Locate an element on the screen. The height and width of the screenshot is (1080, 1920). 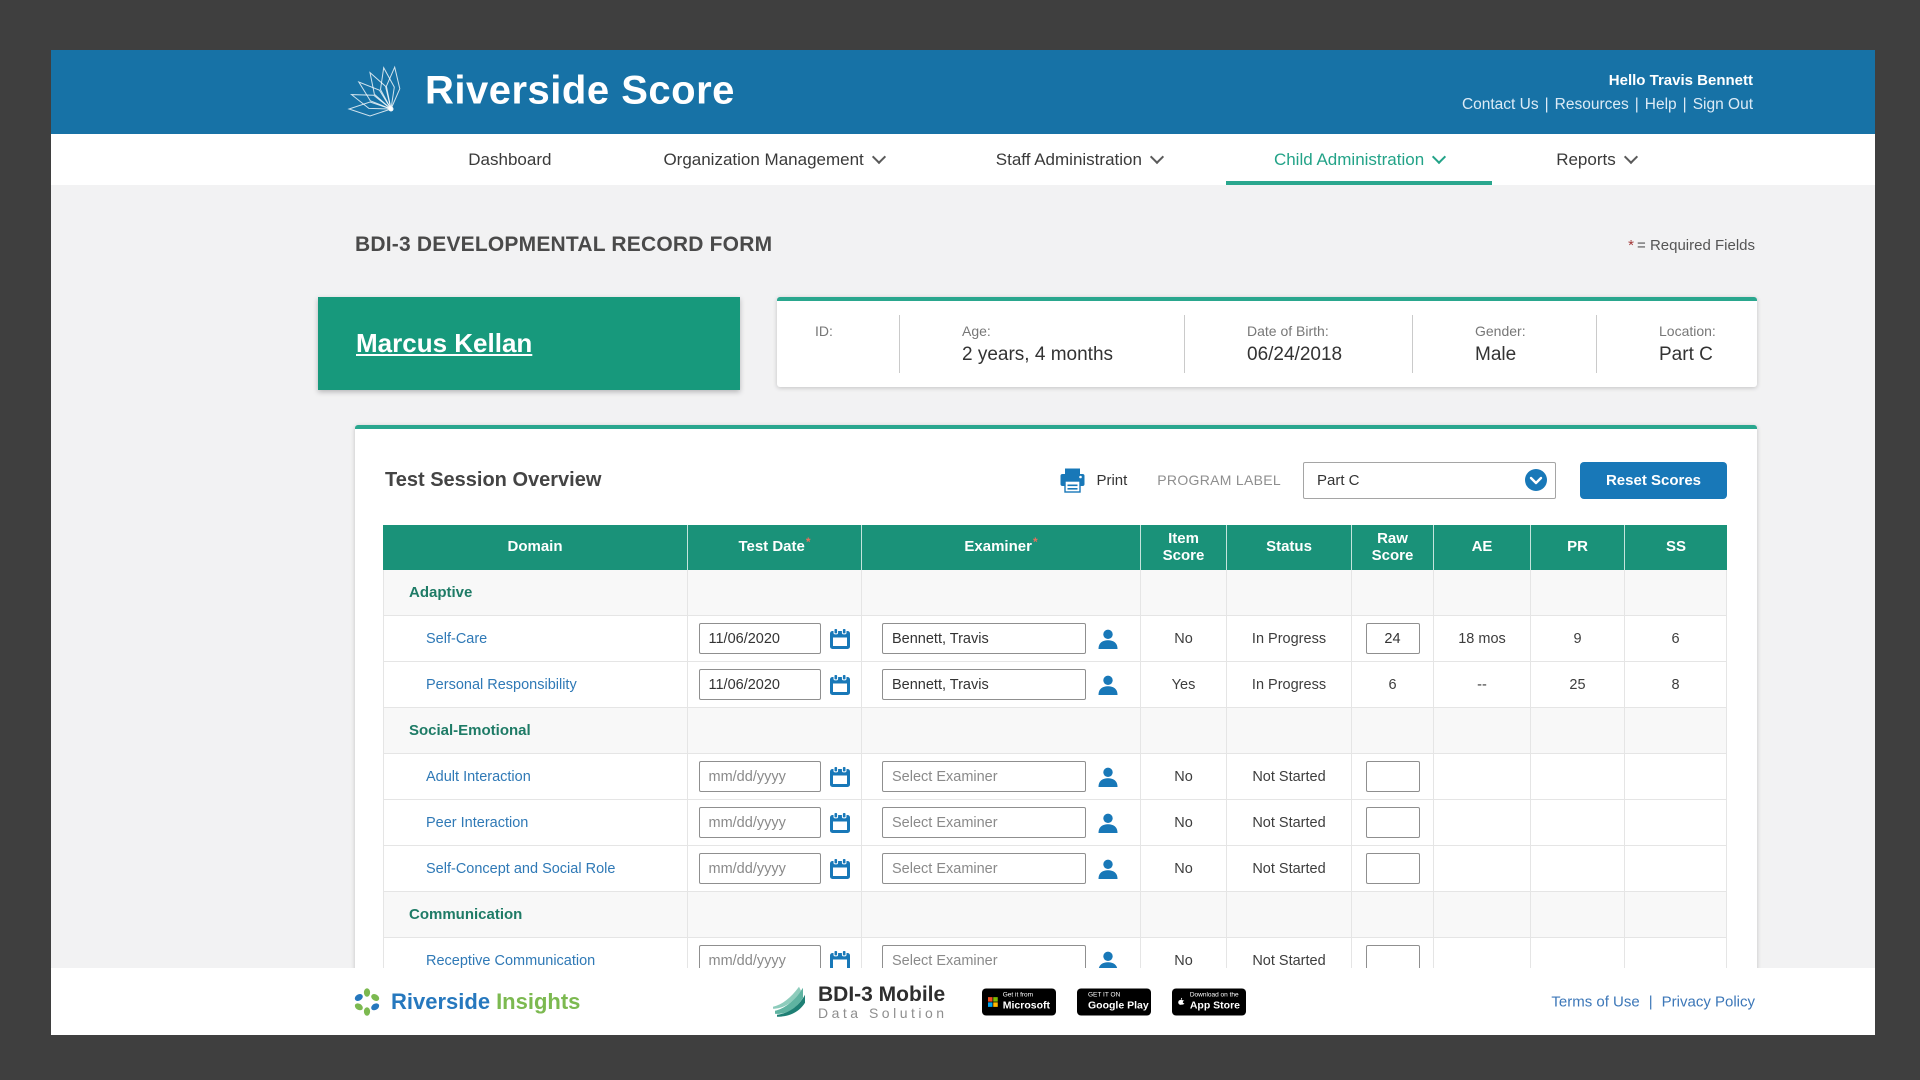
chevron-down-icon is located at coordinates (1630, 157).